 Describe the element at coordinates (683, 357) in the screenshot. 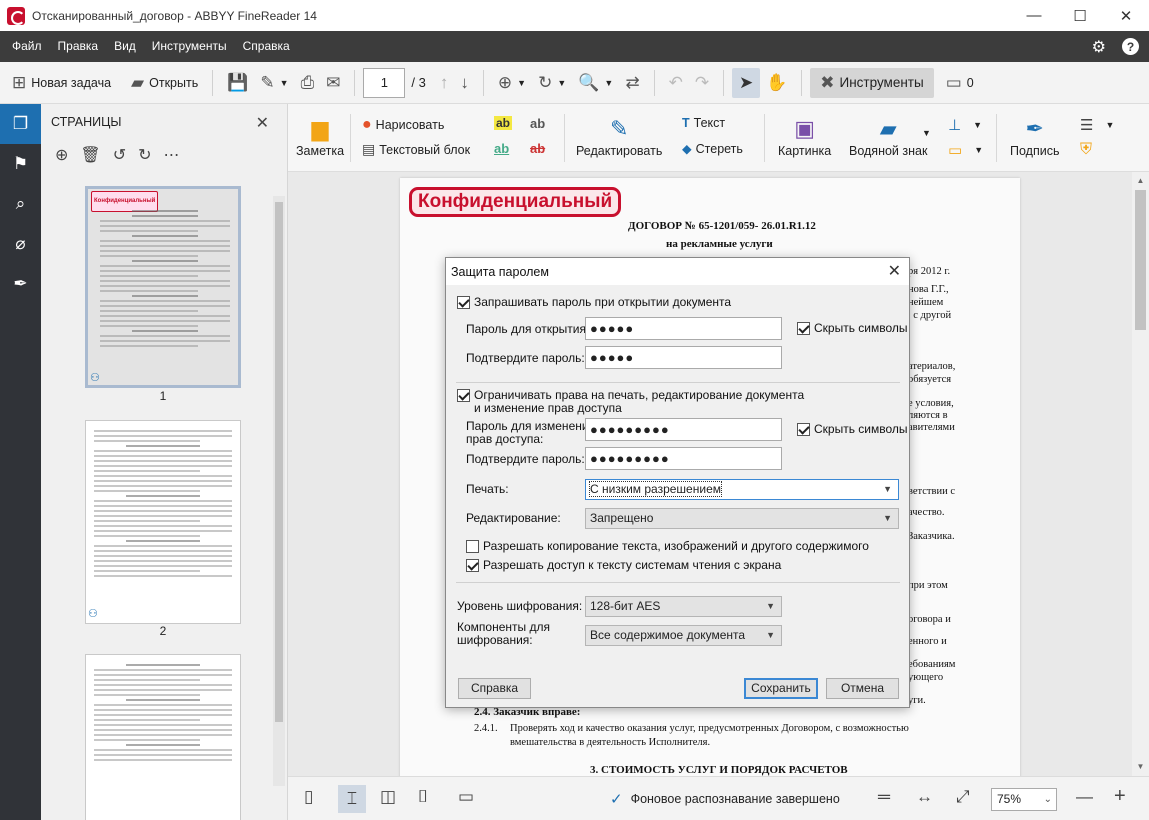

I see `confirm-open-password-field: ●●●●●` at that location.